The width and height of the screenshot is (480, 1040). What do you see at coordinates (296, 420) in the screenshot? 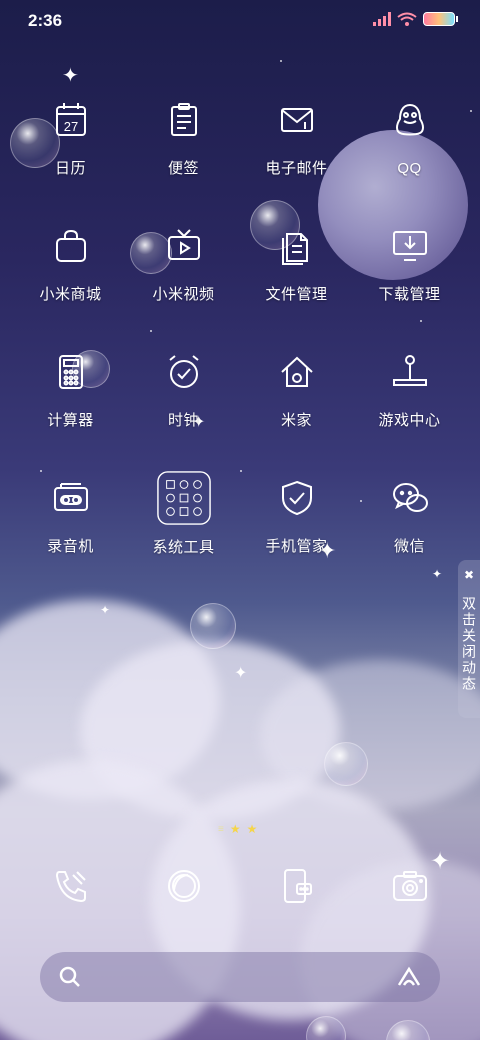
I see `app-label: 米家` at bounding box center [296, 420].